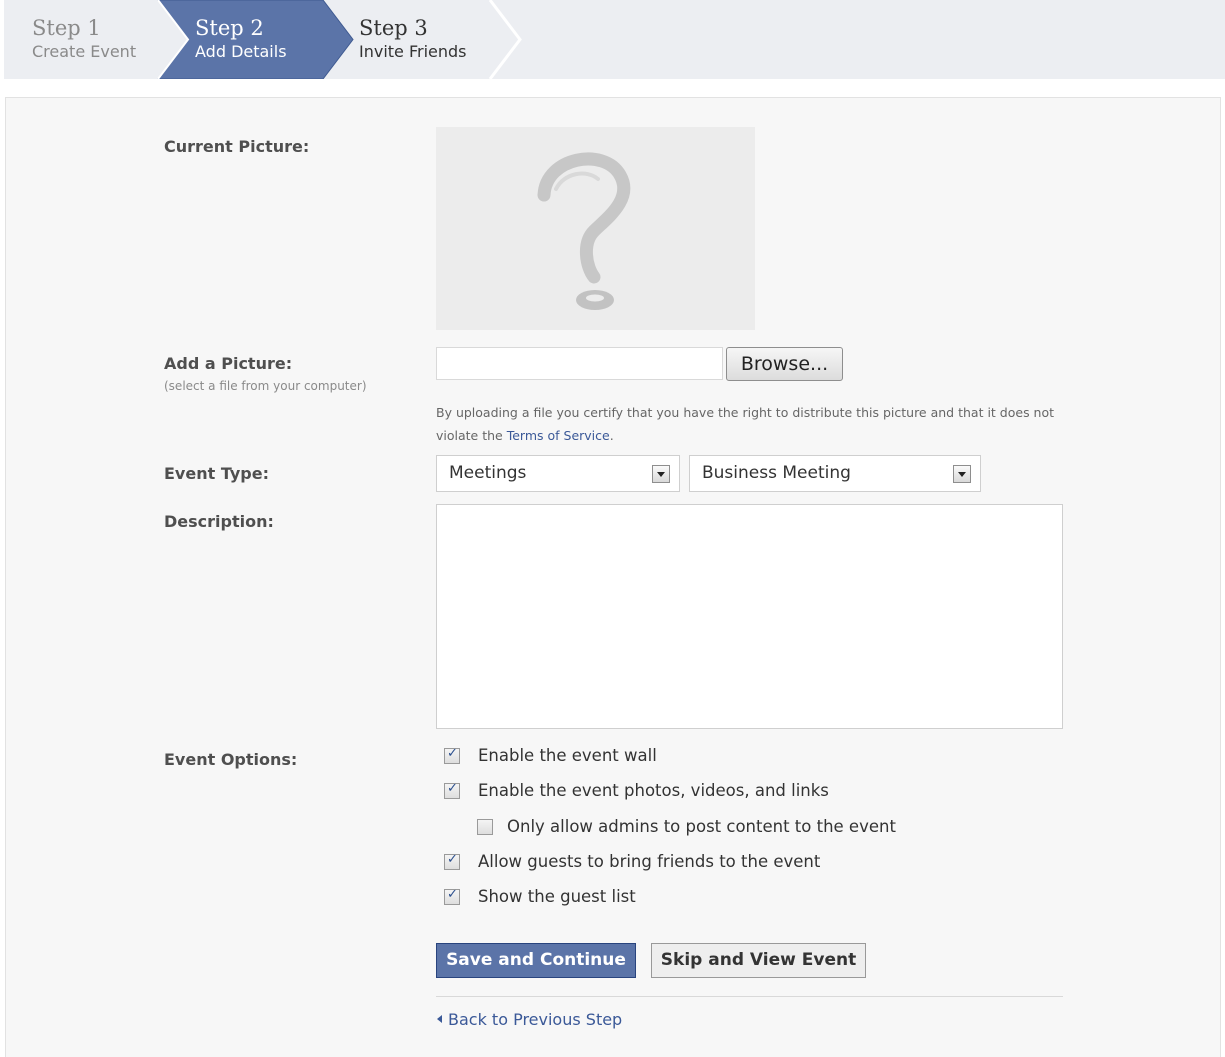 Image resolution: width=1225 pixels, height=1057 pixels. What do you see at coordinates (265, 386) in the screenshot?
I see `add-picture-hint: (select a file from your computer)` at bounding box center [265, 386].